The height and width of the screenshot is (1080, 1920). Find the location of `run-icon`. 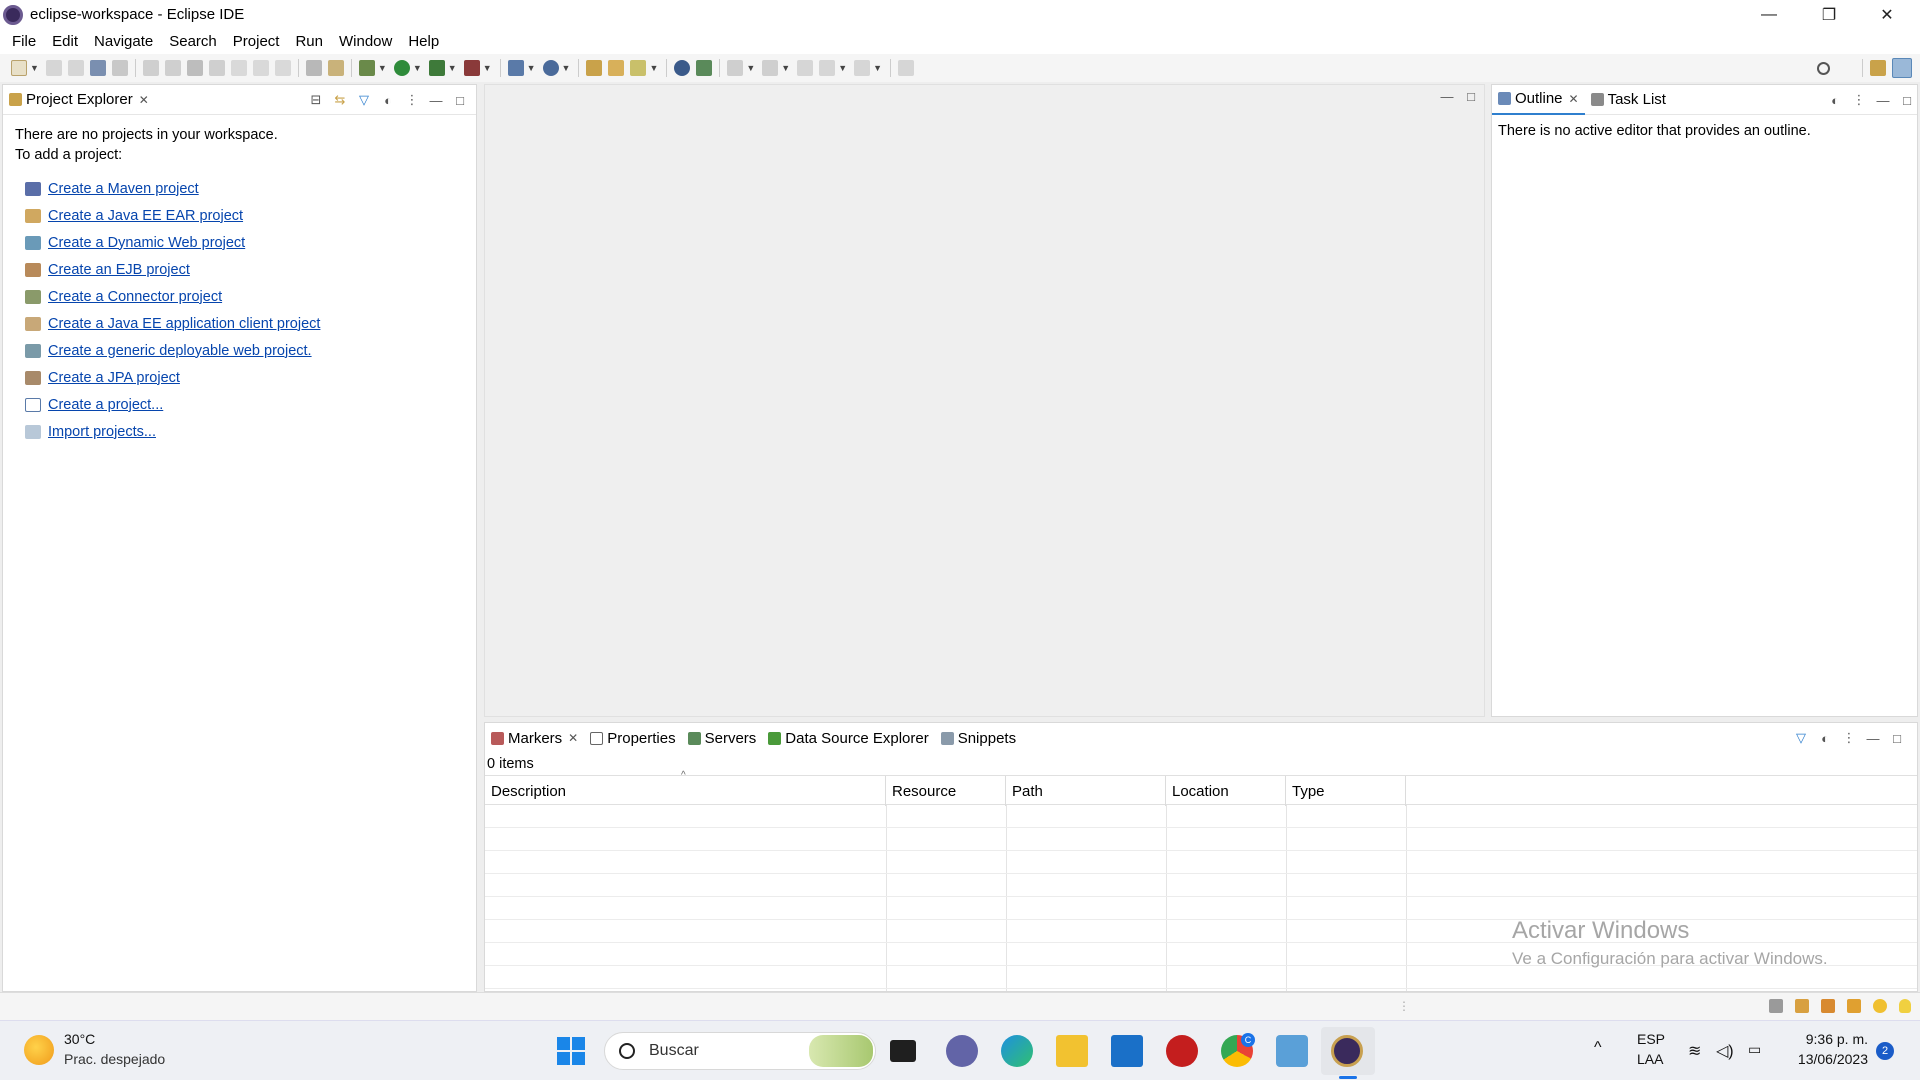

run-icon is located at coordinates (401, 68).